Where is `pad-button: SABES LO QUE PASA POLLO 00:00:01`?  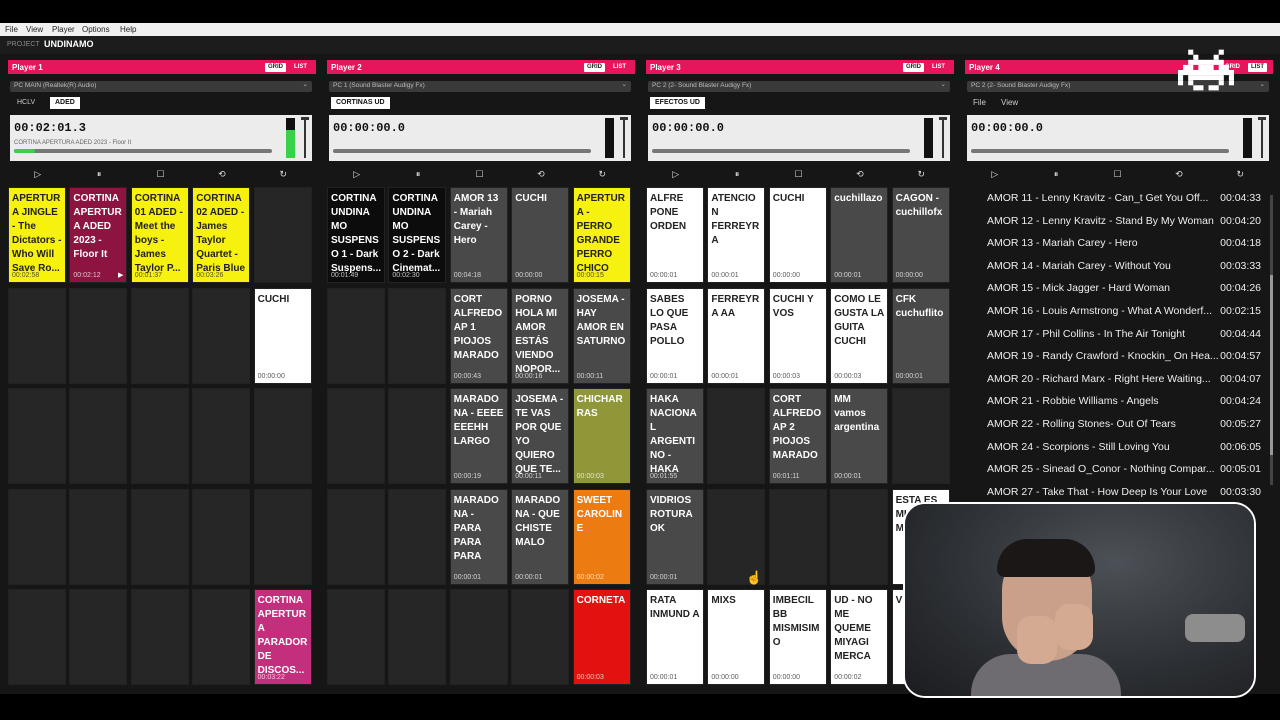 pad-button: SABES LO QUE PASA POLLO 00:00:01 is located at coordinates (675, 335).